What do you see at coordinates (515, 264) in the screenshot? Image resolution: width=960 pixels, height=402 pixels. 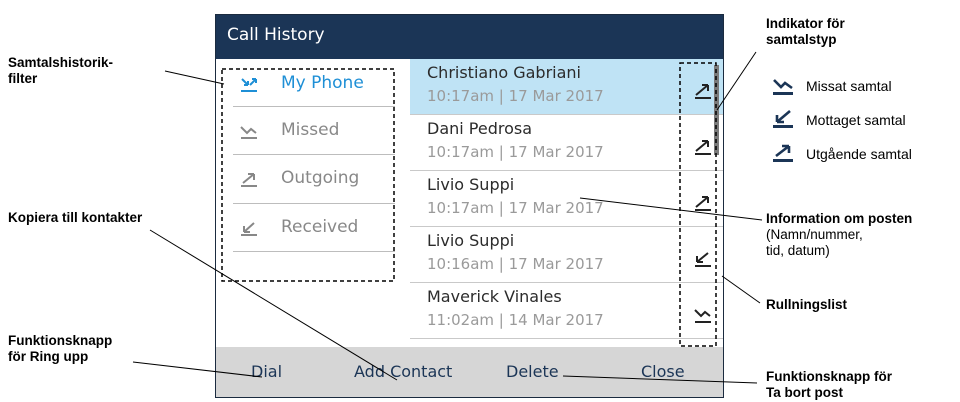 I see `entry-time: 10:16am | 17 Mar 2017` at bounding box center [515, 264].